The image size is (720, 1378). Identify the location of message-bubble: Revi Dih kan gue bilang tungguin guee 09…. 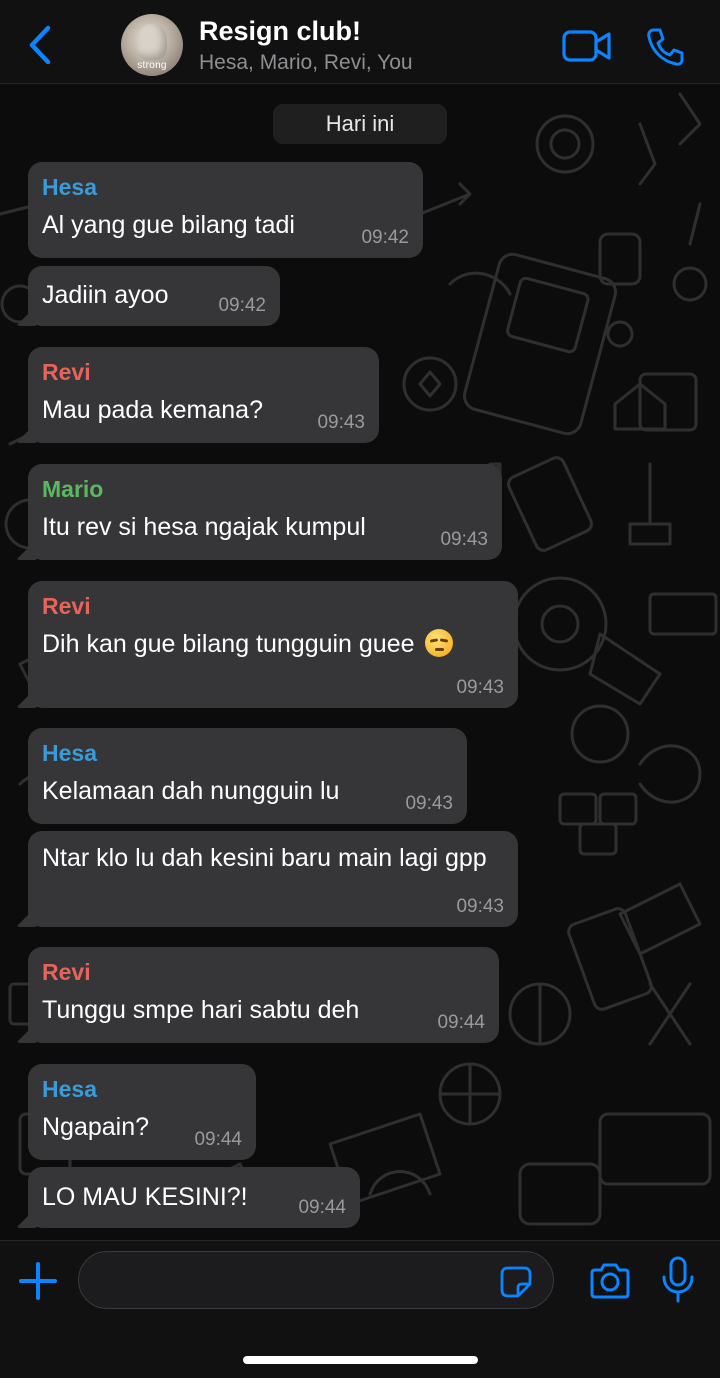
(273, 644).